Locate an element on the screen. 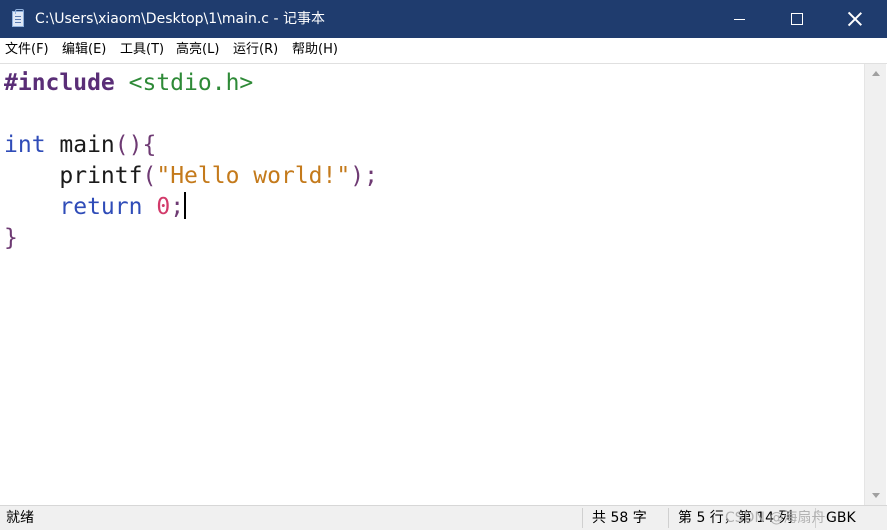  code-token-bracket: } is located at coordinates (11, 238).